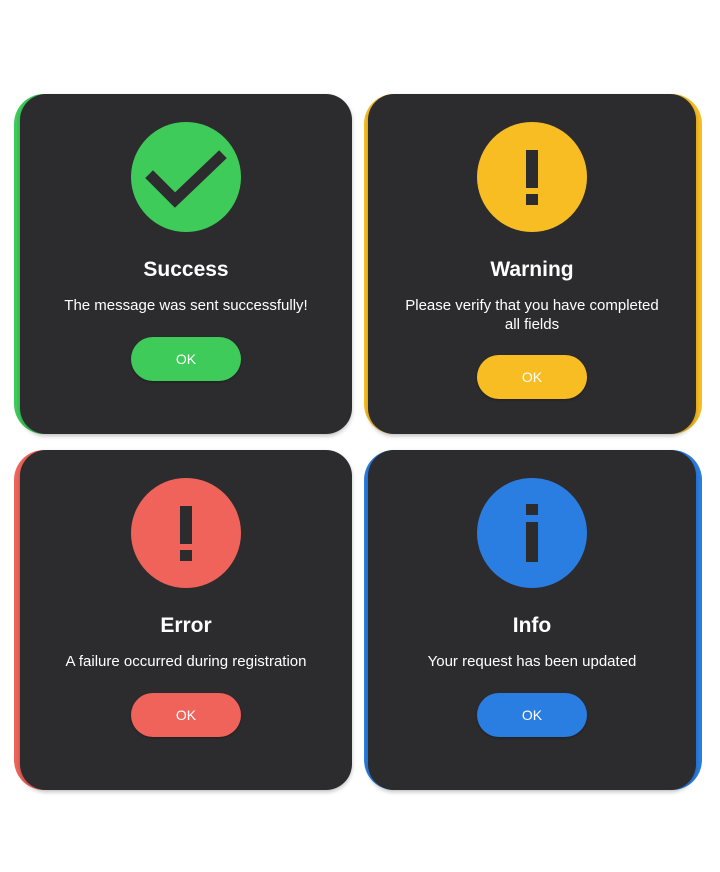 This screenshot has width=720, height=872. I want to click on success-dialog-message: The message was sent successfully!, so click(186, 305).